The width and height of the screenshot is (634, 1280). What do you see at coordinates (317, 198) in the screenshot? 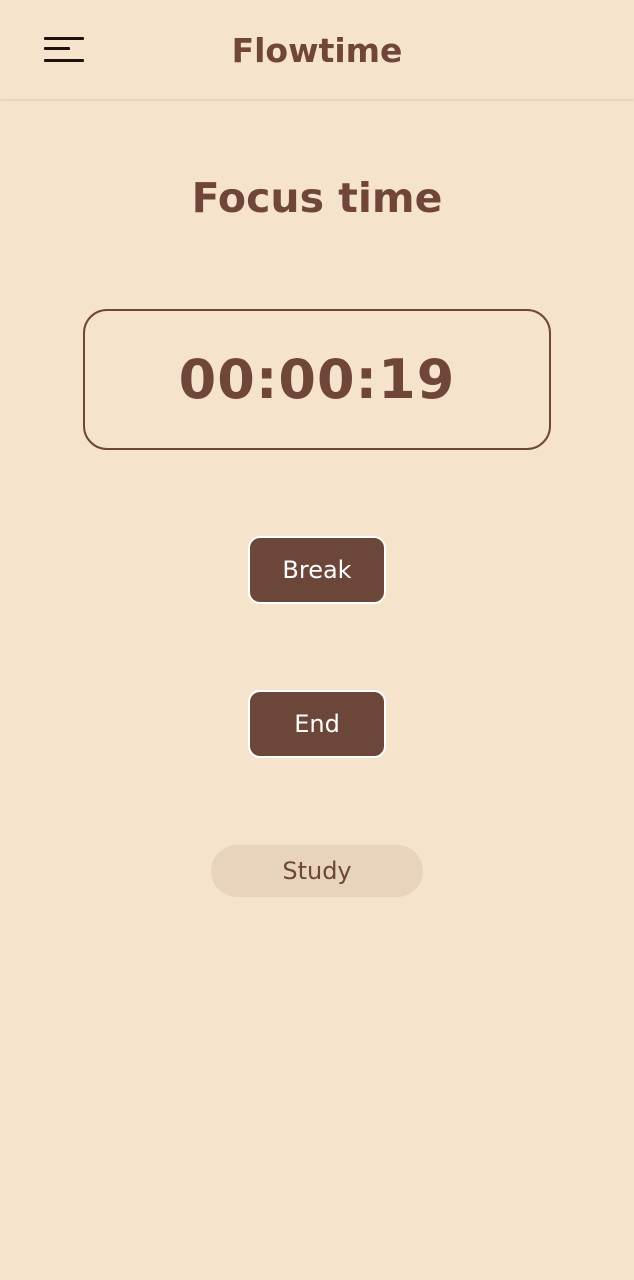
I see `mode-title: Focus time` at bounding box center [317, 198].